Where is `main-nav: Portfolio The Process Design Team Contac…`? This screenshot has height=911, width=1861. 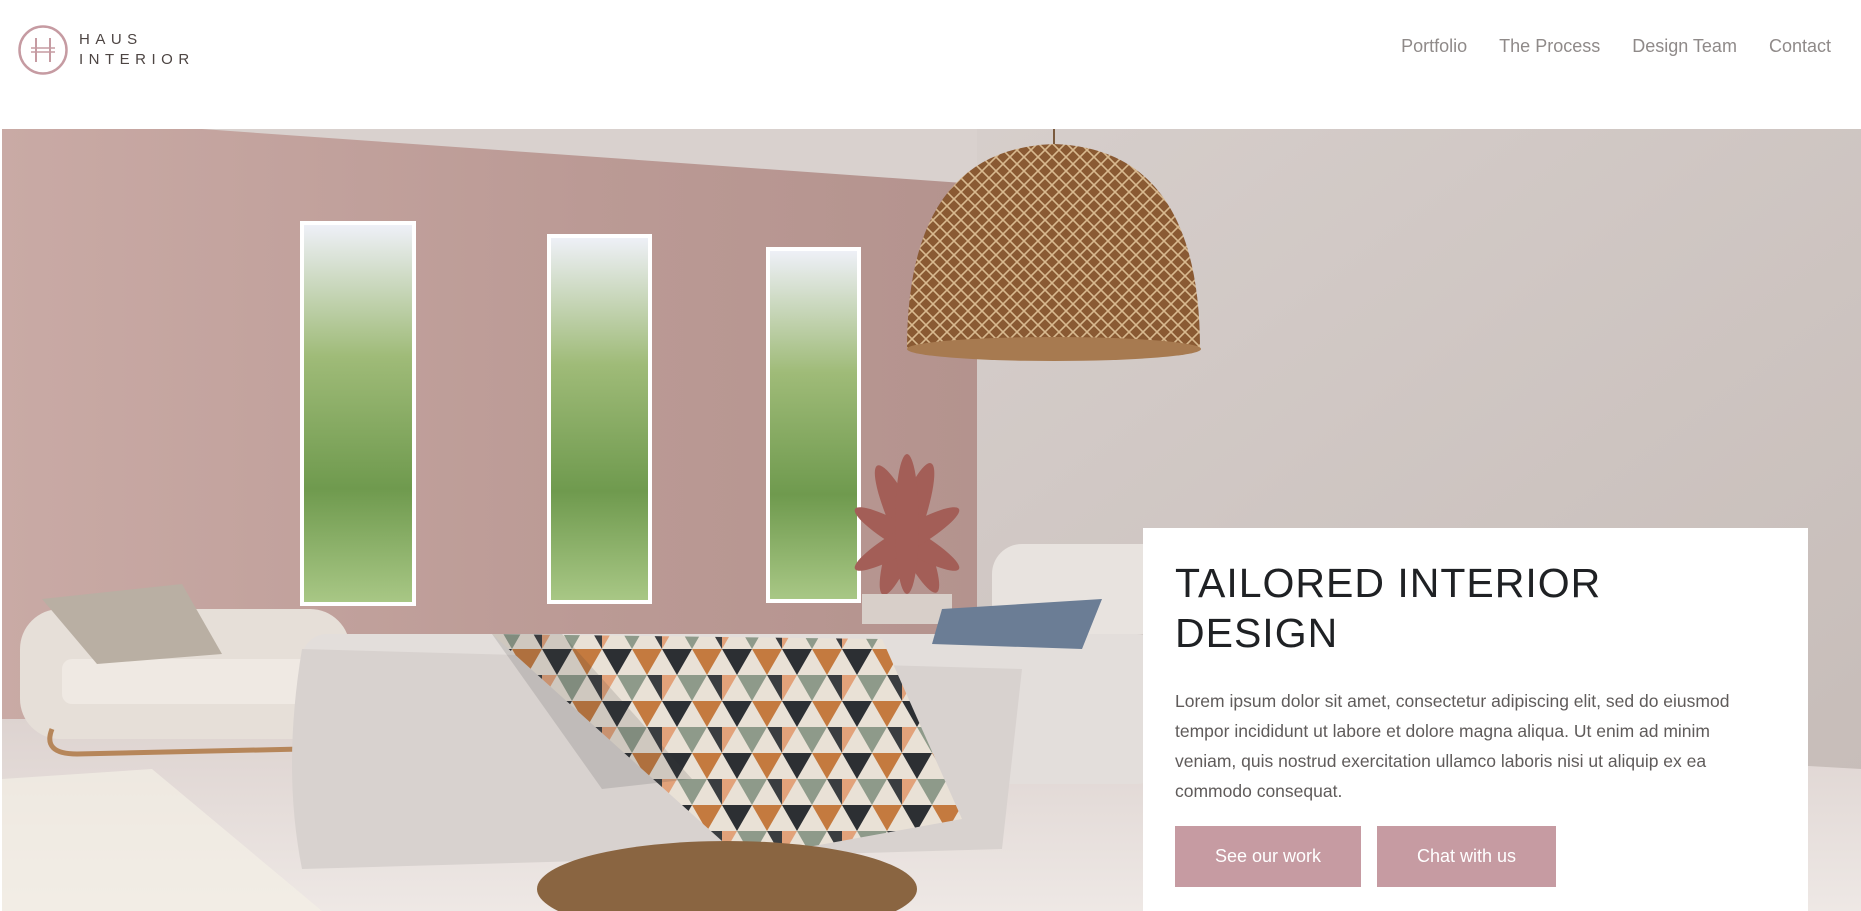 main-nav: Portfolio The Process Design Team Contac… is located at coordinates (1600, 46).